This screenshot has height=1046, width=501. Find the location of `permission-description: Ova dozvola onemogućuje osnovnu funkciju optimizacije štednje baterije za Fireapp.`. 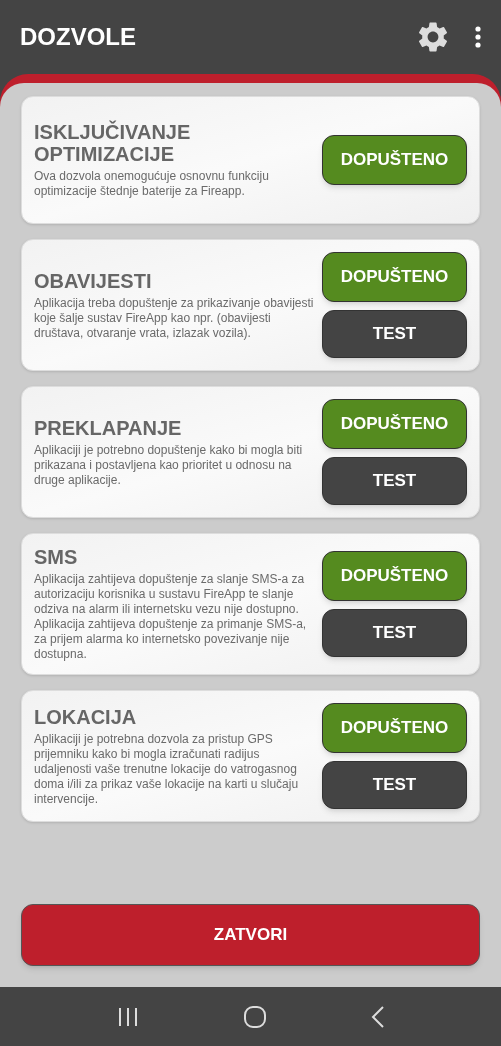

permission-description: Ova dozvola onemogućuje osnovnu funkciju optimizacije štednje baterije za Fireapp. is located at coordinates (152, 184).